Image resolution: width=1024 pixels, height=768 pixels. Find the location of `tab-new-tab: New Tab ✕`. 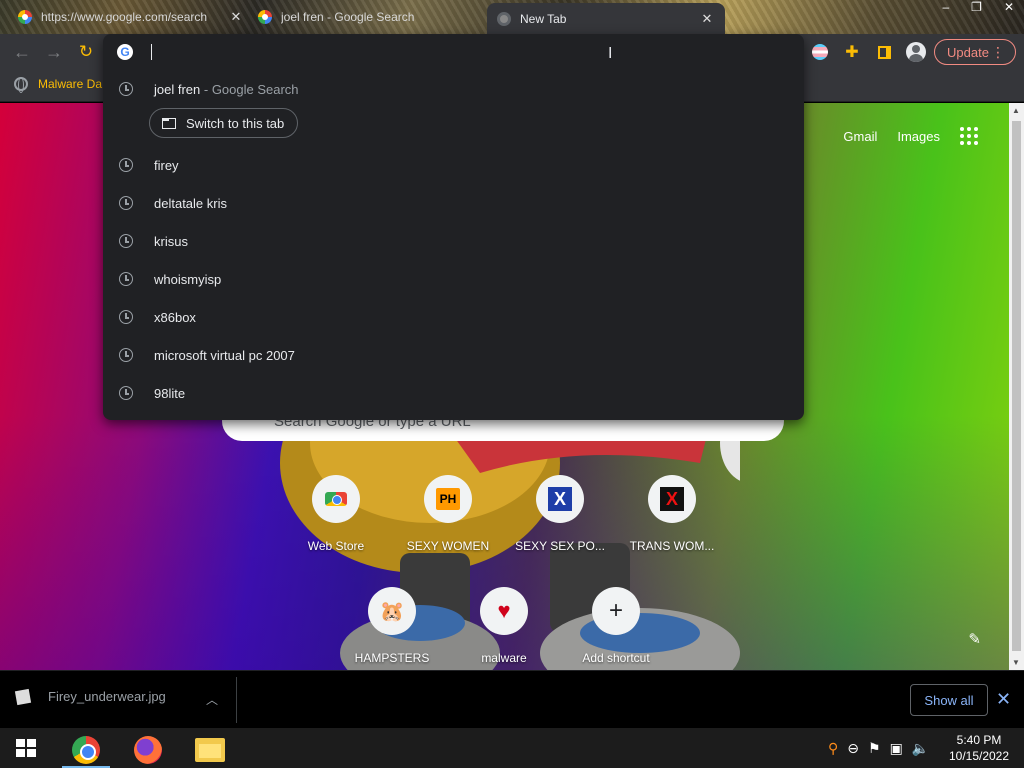

tab-new-tab: New Tab ✕ is located at coordinates (606, 18).